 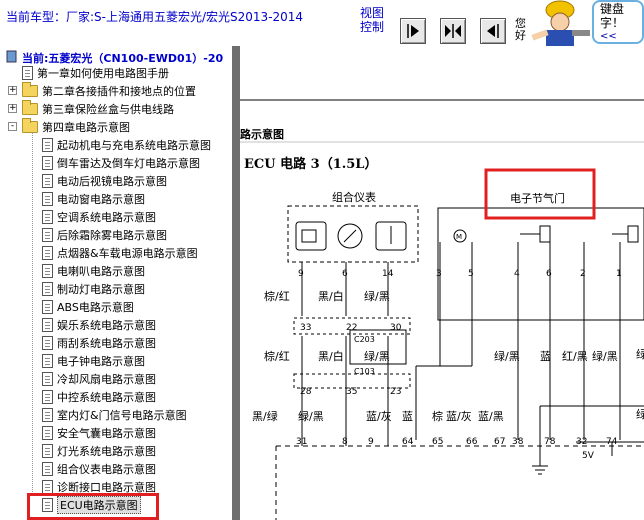 I want to click on tree-item: 安全气囊电路示意图, so click(x=99, y=433).